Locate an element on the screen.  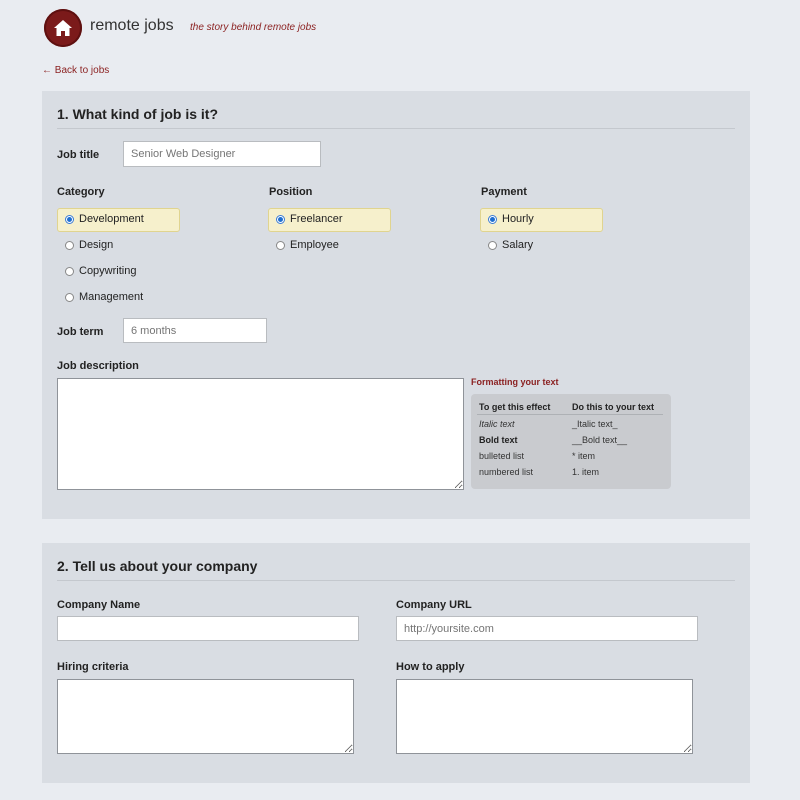
radio-label: Design is located at coordinates (96, 245).